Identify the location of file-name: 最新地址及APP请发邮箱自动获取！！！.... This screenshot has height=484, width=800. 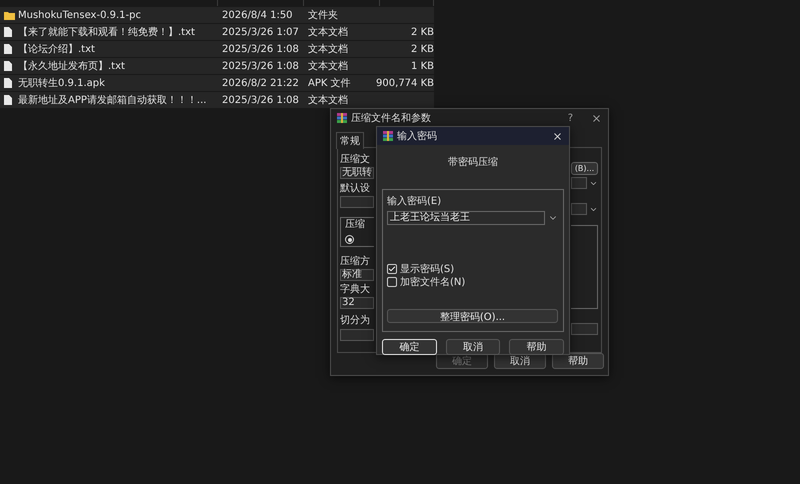
(113, 100).